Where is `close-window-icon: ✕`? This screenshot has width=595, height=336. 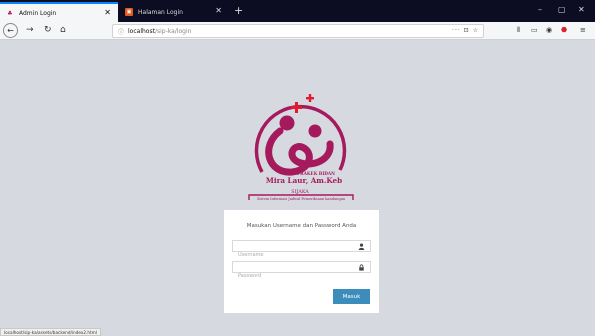
close-window-icon: ✕ is located at coordinates (581, 9).